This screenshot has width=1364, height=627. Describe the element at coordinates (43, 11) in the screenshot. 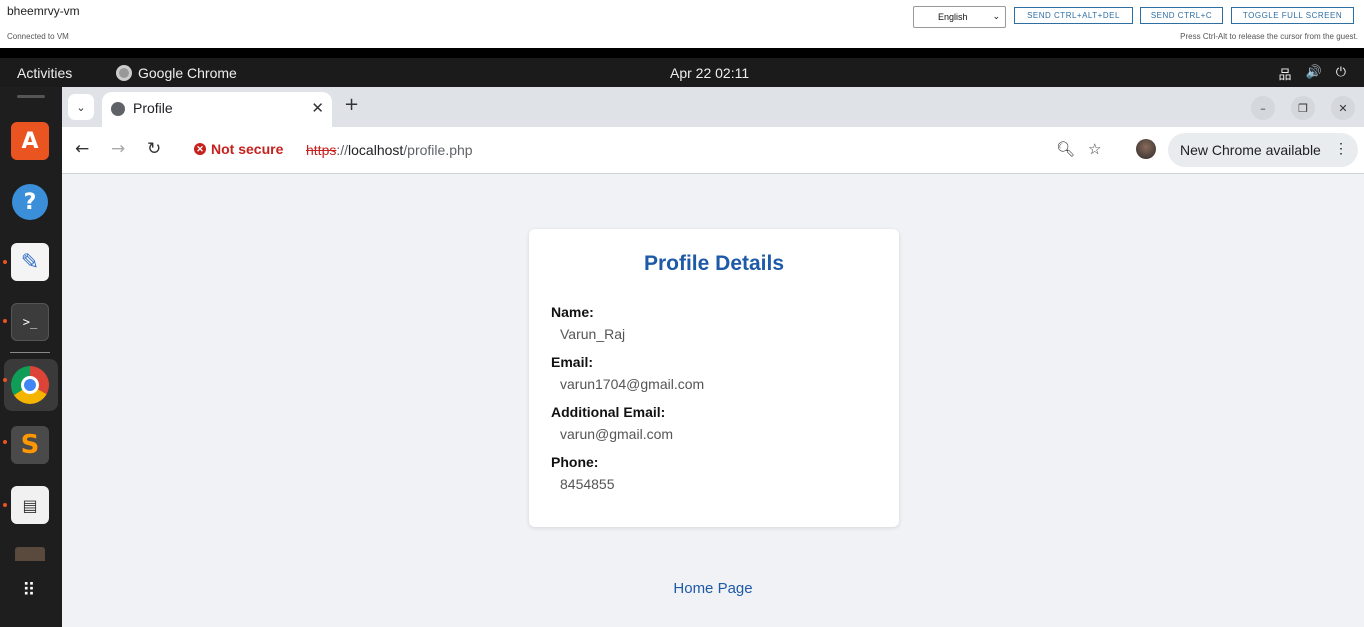

I see `vm-name: bheemrvy-vm` at that location.